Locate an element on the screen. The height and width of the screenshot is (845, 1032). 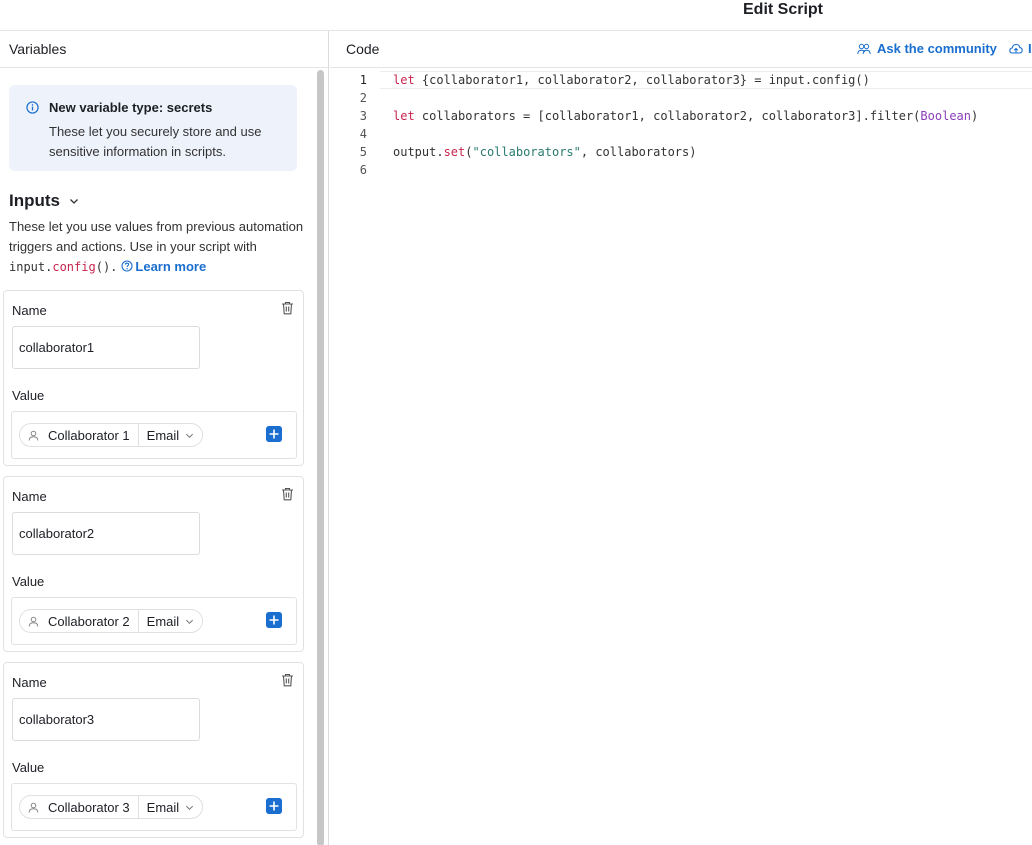
code-token: , collaborators) is located at coordinates (638, 152).